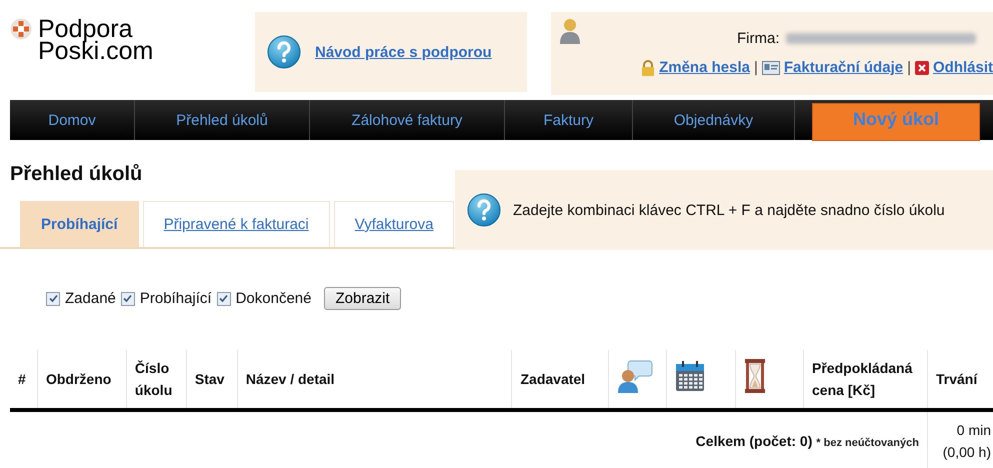 This screenshot has height=468, width=993. Describe the element at coordinates (867, 443) in the screenshot. I see `total-note: * bez neúčtovaných` at that location.